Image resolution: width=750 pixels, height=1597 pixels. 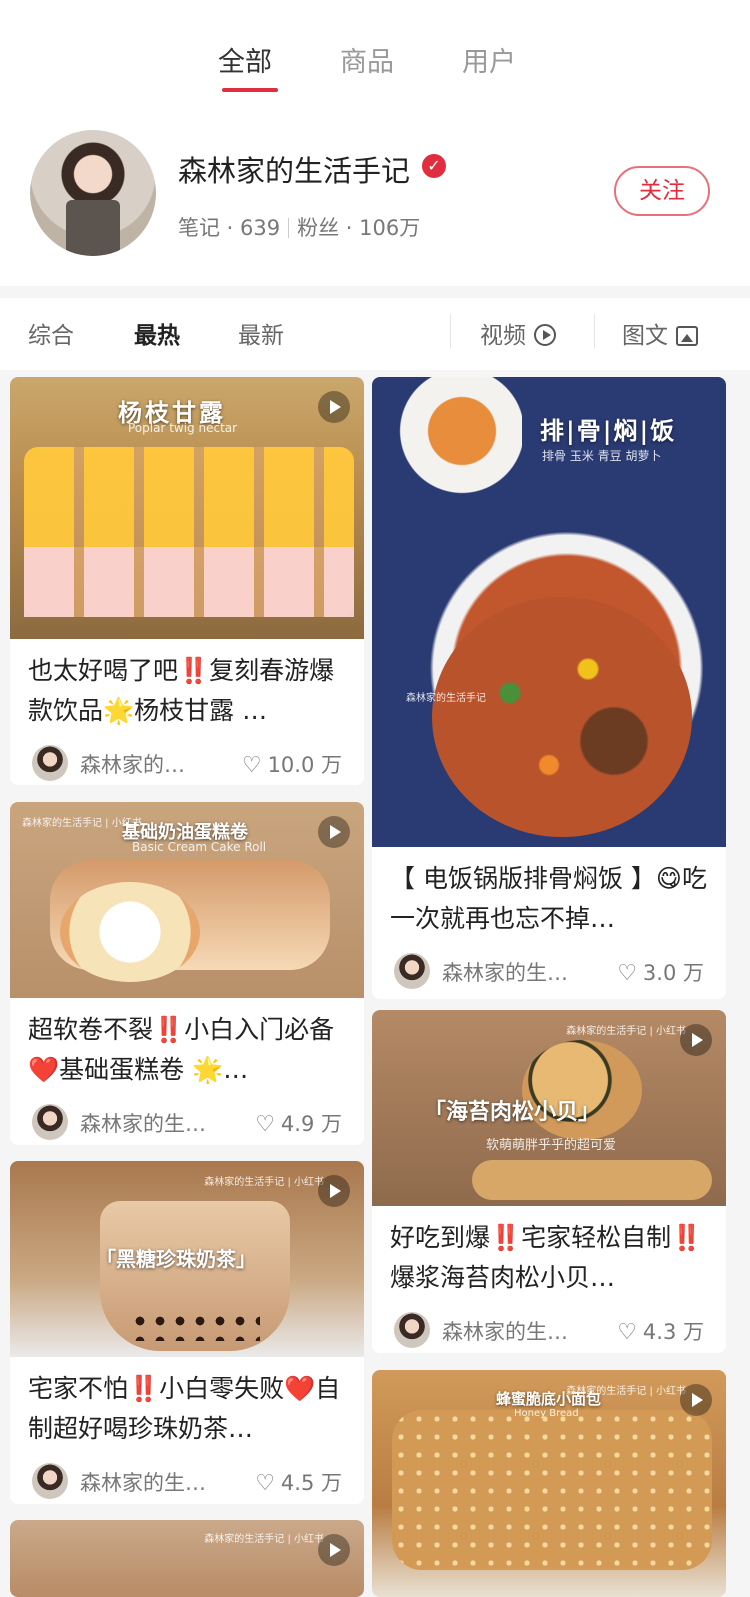 What do you see at coordinates (551, 1145) in the screenshot?
I see `cover-subtitle: 软萌萌胖乎乎的超可爱` at bounding box center [551, 1145].